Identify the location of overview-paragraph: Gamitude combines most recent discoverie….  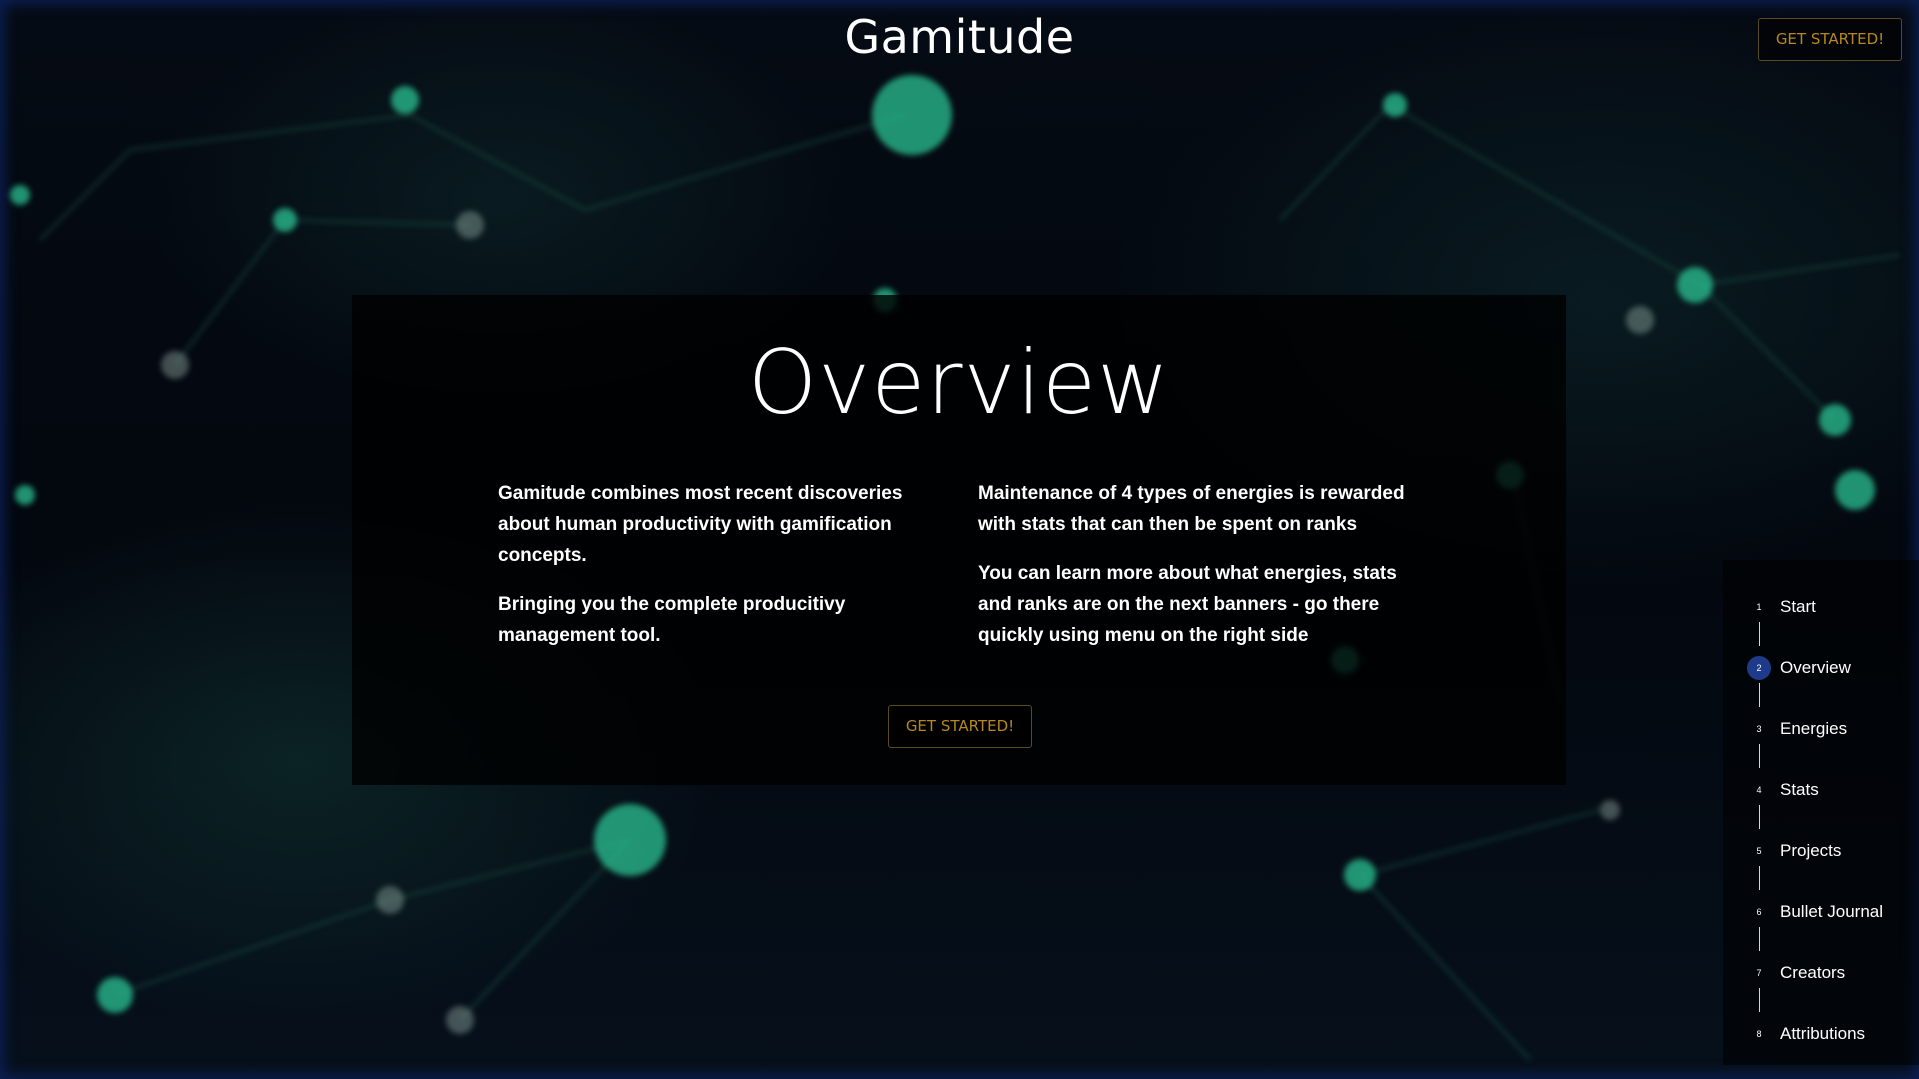
(700, 524).